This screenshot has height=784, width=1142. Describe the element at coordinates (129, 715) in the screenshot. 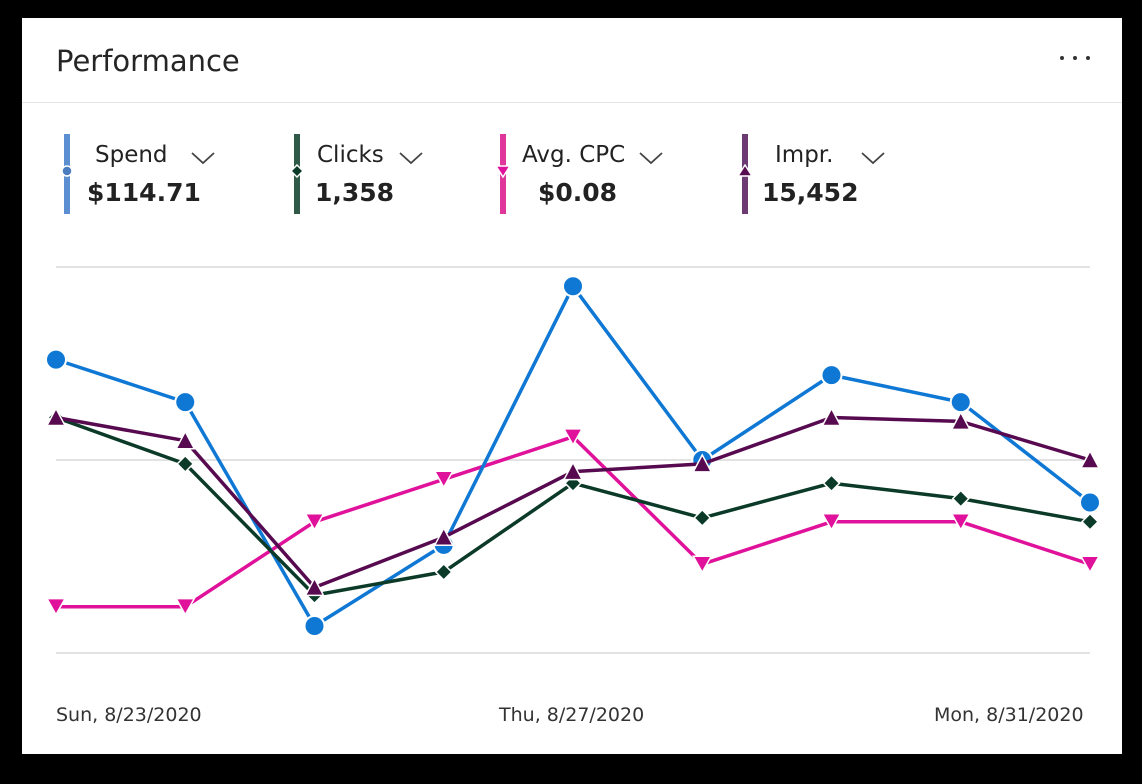

I see `x-tick-label: Sun, 8/23/2020` at that location.